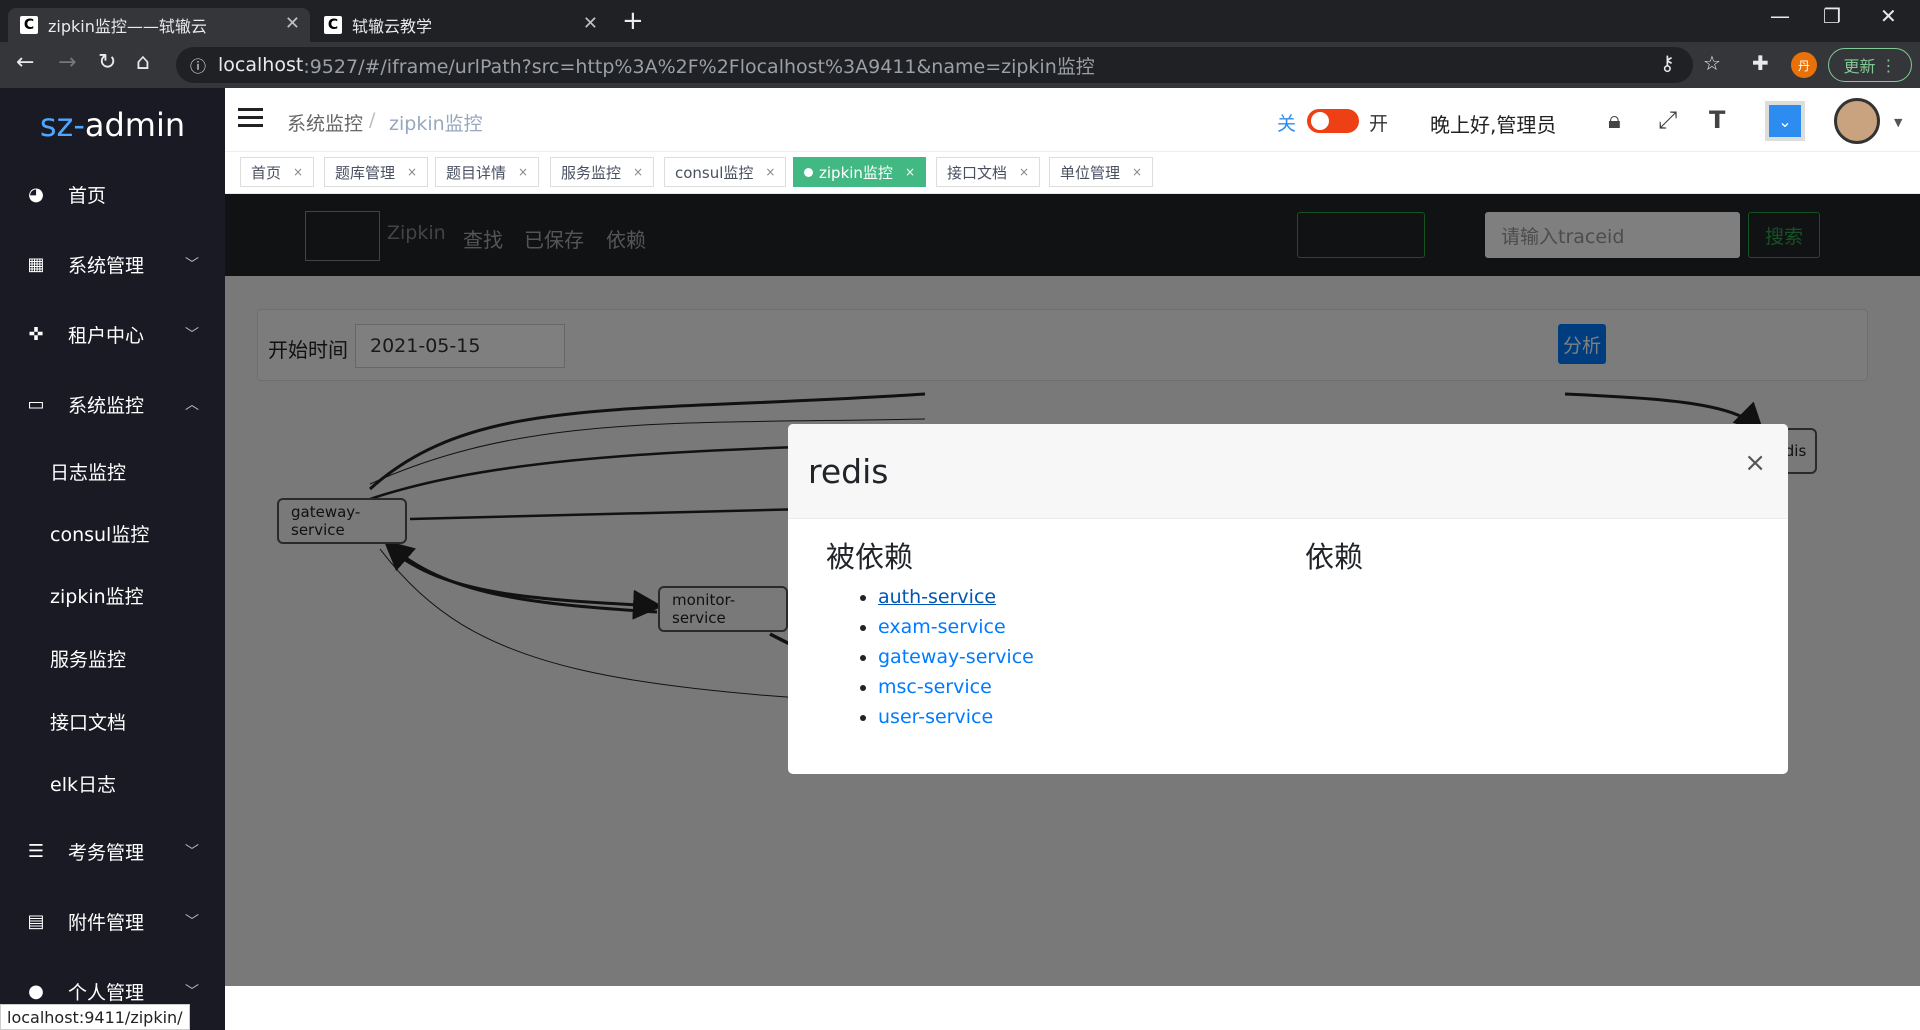  I want to click on sidebar-subitem-consul: consul监控, so click(99, 533).